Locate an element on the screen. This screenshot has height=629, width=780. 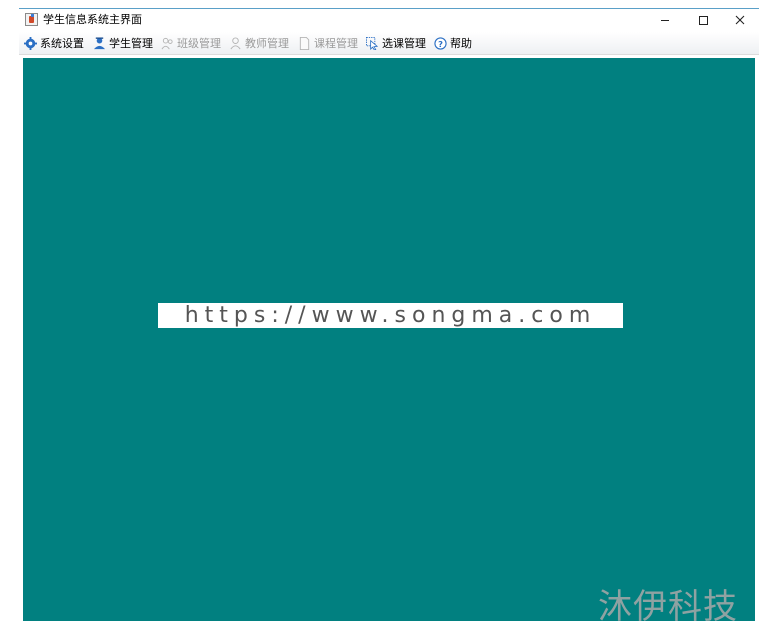
menu-course-selection-management: 选课管理 is located at coordinates (396, 43).